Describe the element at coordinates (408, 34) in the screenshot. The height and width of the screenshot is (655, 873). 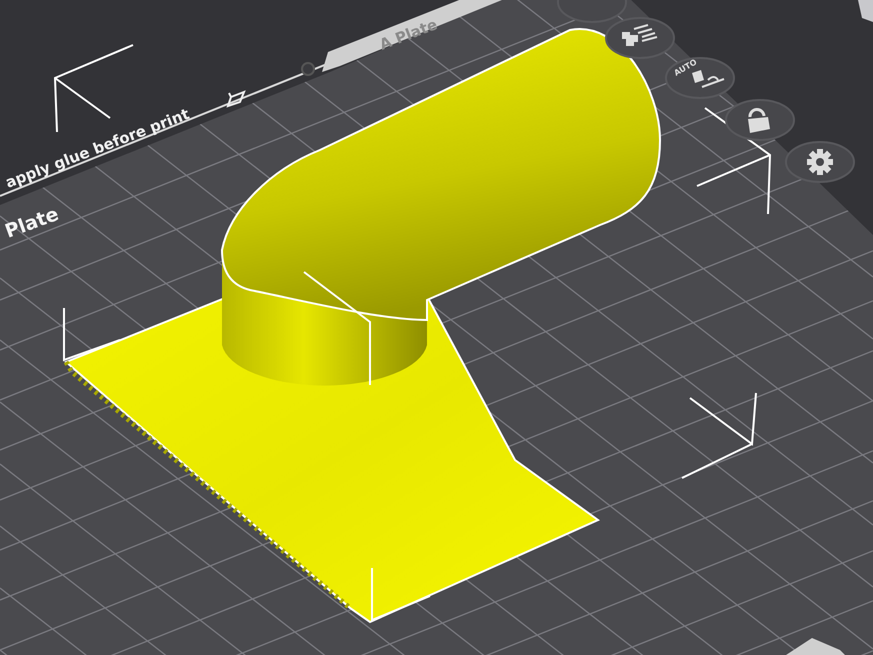
I see `plate-label: A Plate` at that location.